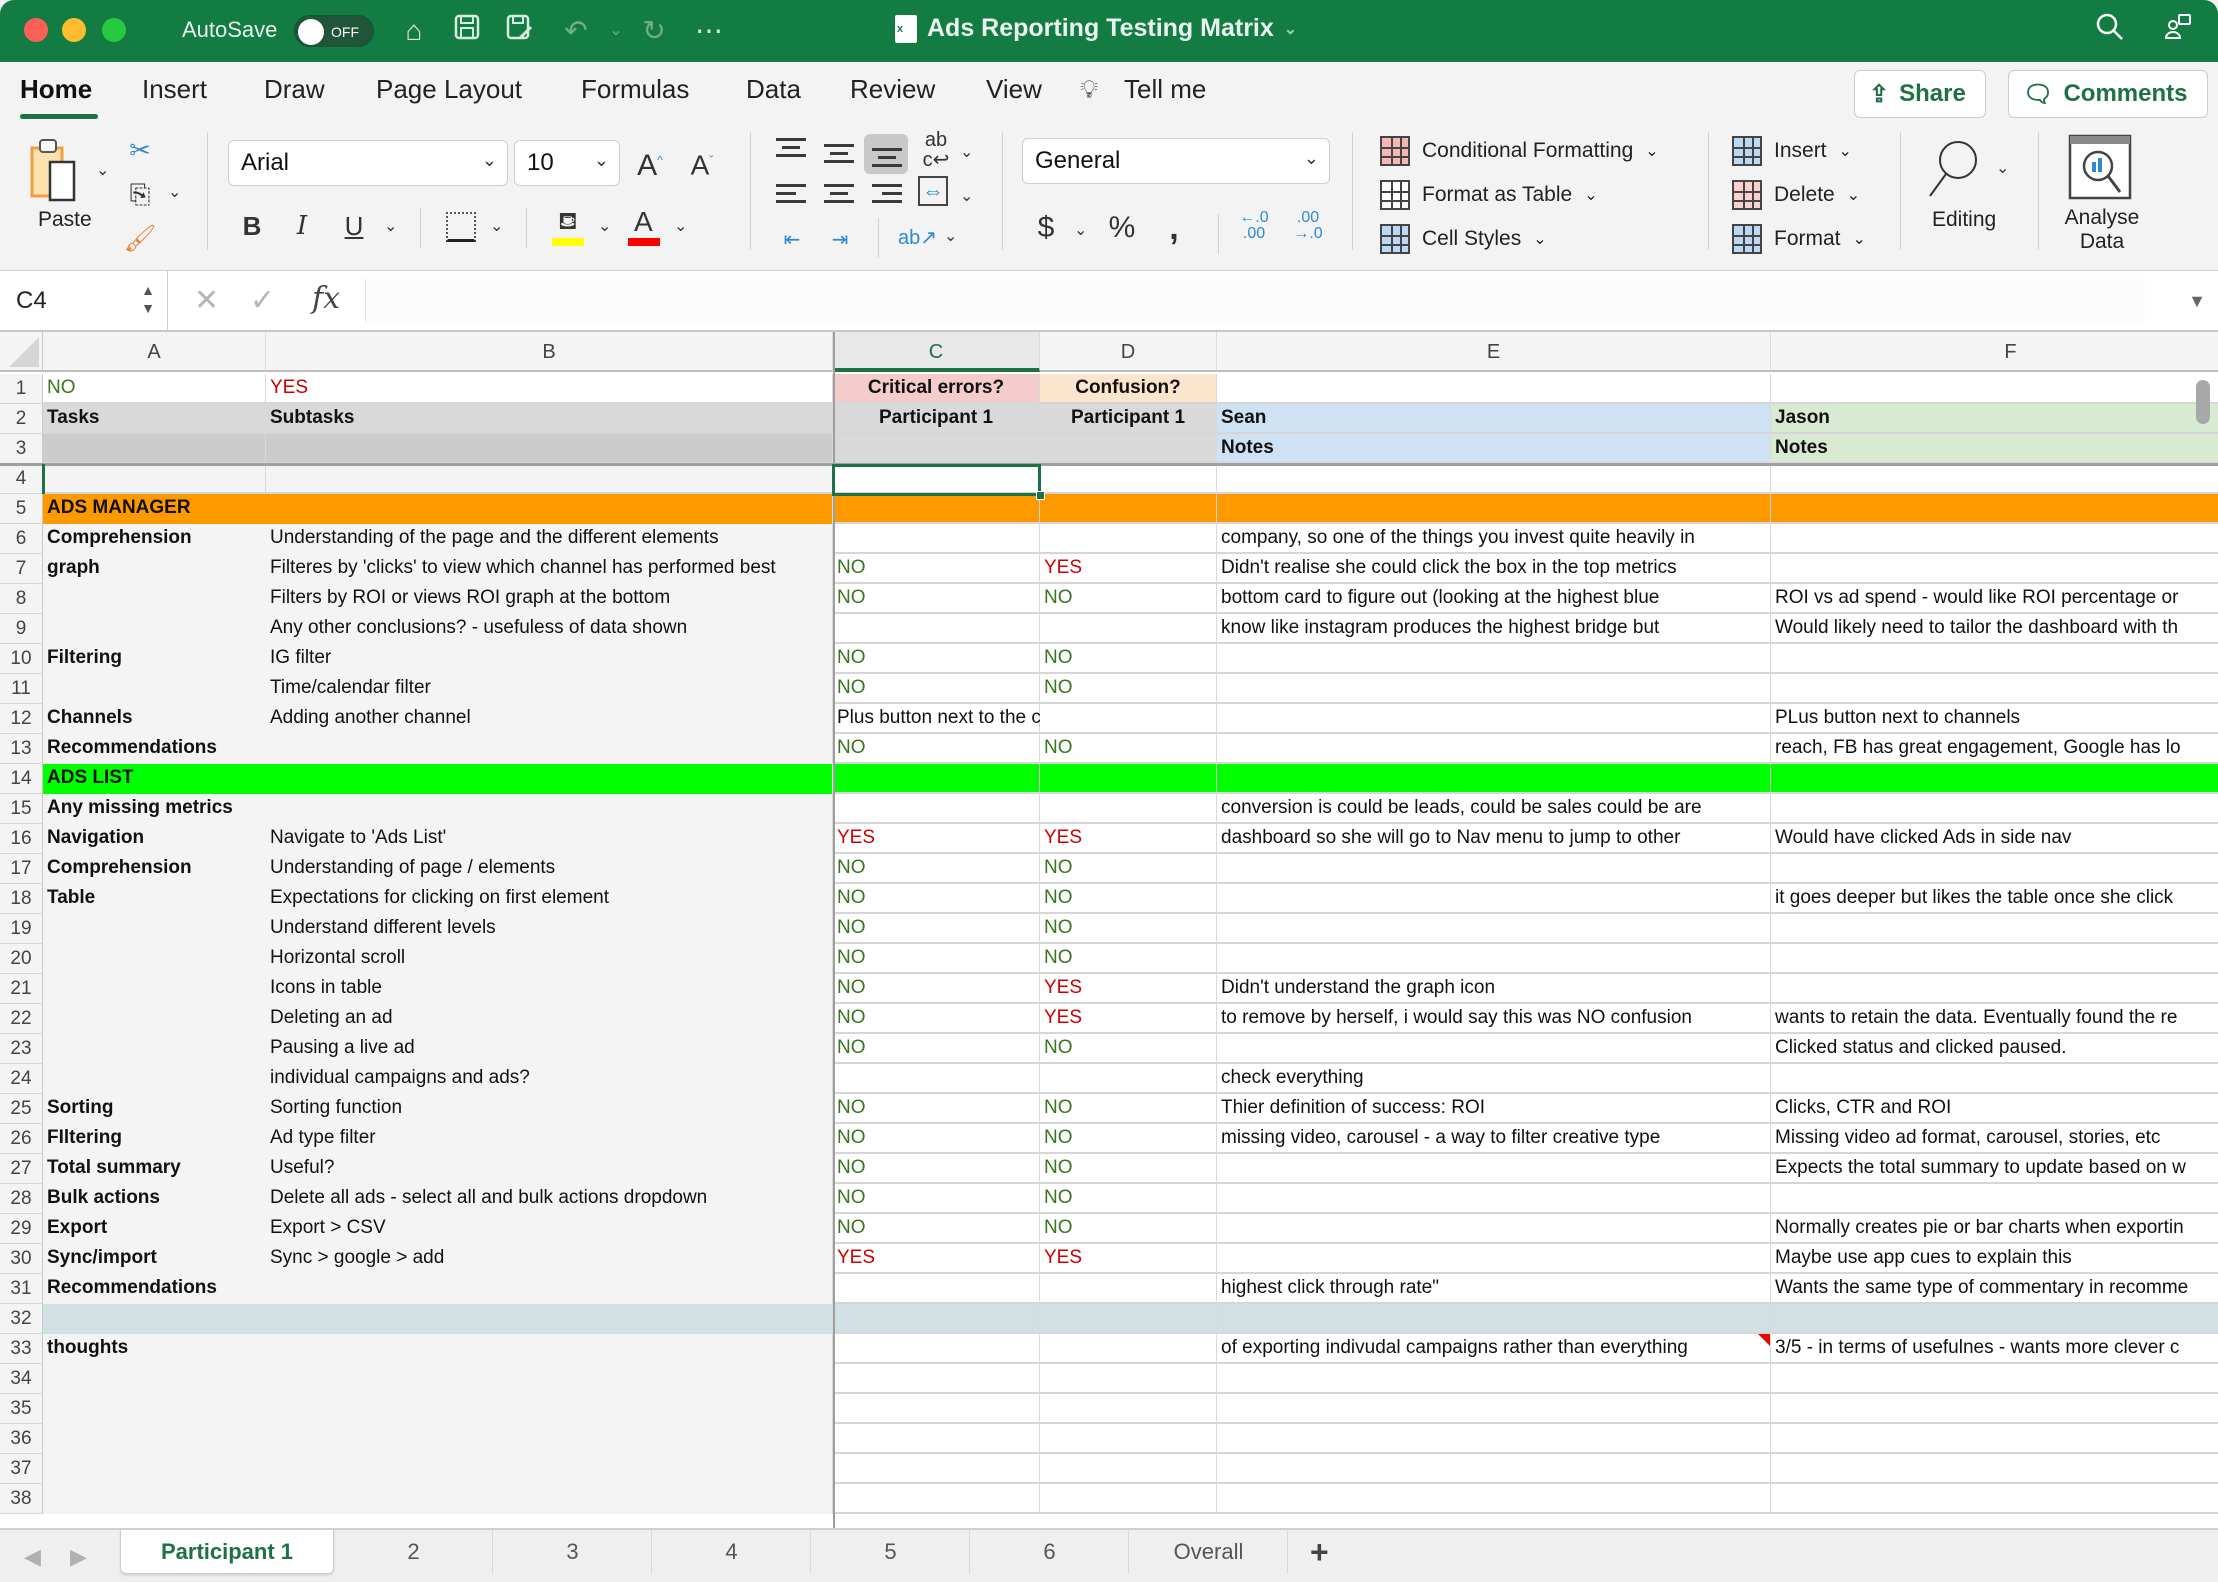  Describe the element at coordinates (154, 1259) in the screenshot. I see `cell-a30: Sync/import` at that location.